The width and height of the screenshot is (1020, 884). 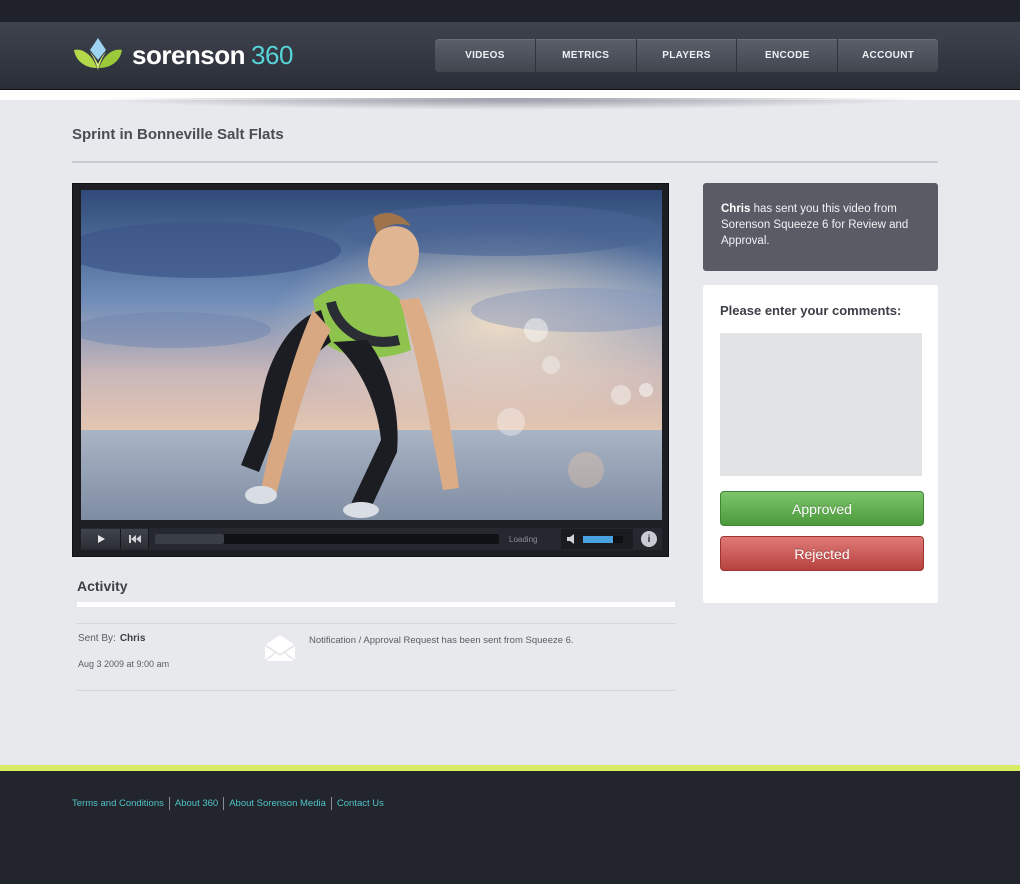 I want to click on nav-account: ACCOUNT, so click(x=888, y=55).